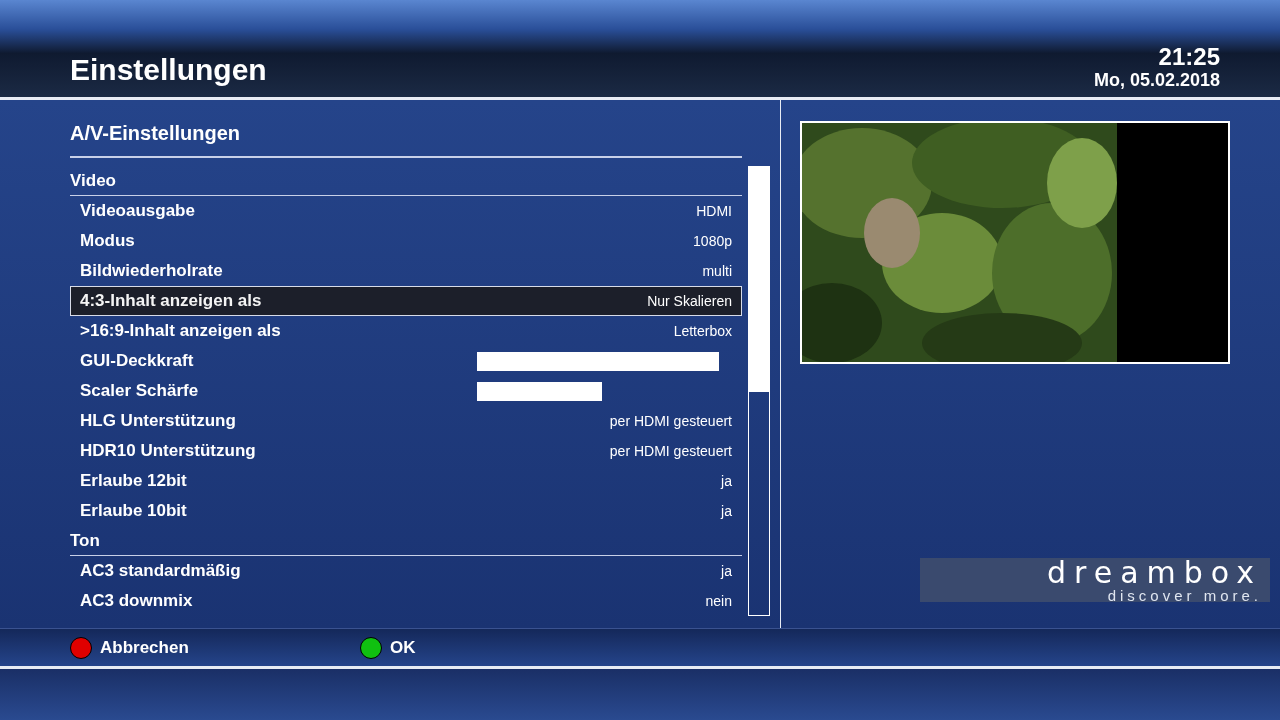 The image size is (1280, 720). Describe the element at coordinates (406, 481) in the screenshot. I see `settings-row: Erlaube 12bit ja` at that location.